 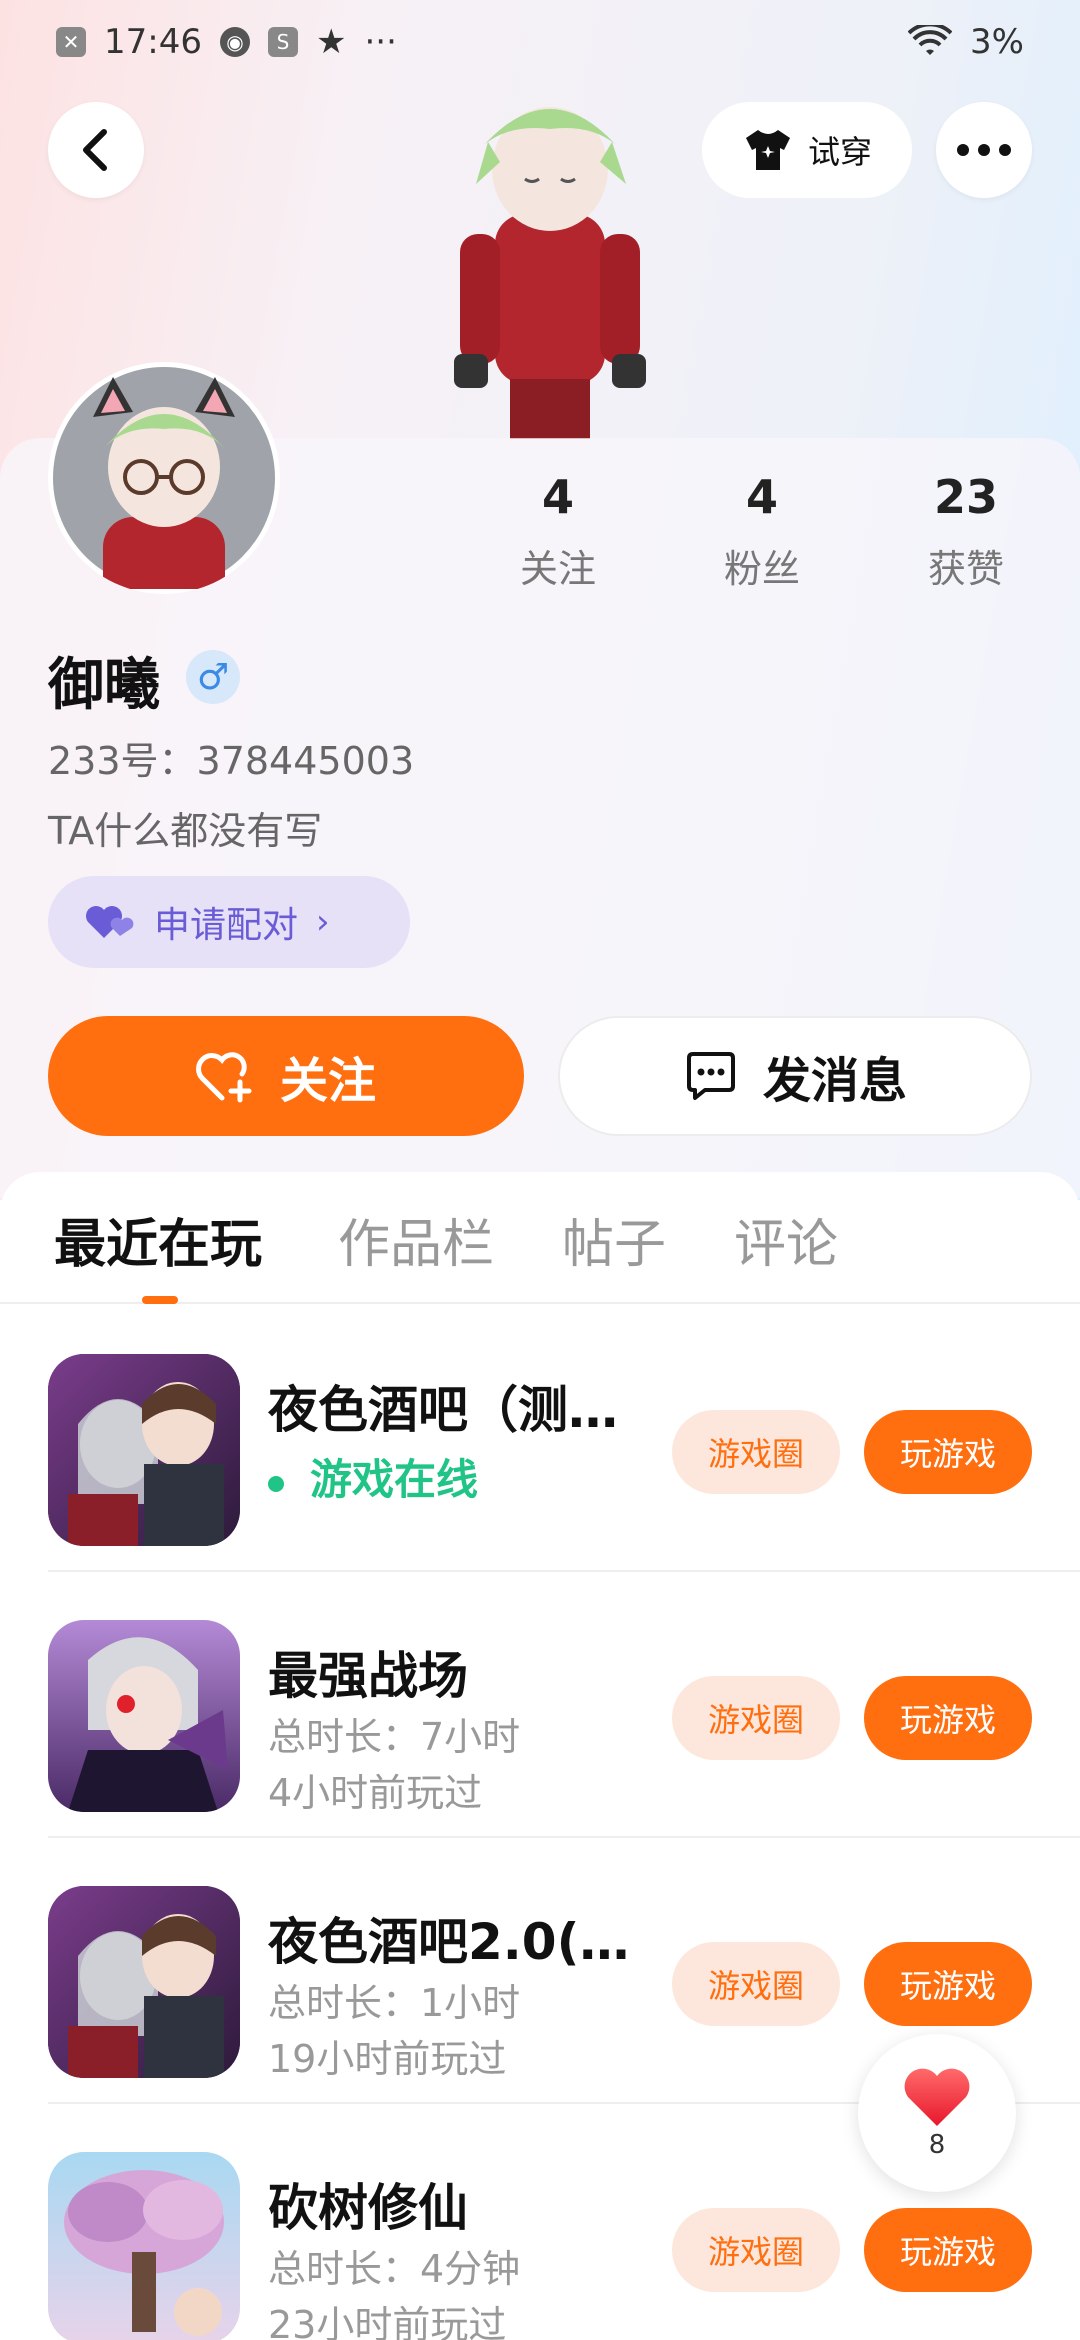 I want to click on game-title: 最强战场, so click(x=368, y=1676).